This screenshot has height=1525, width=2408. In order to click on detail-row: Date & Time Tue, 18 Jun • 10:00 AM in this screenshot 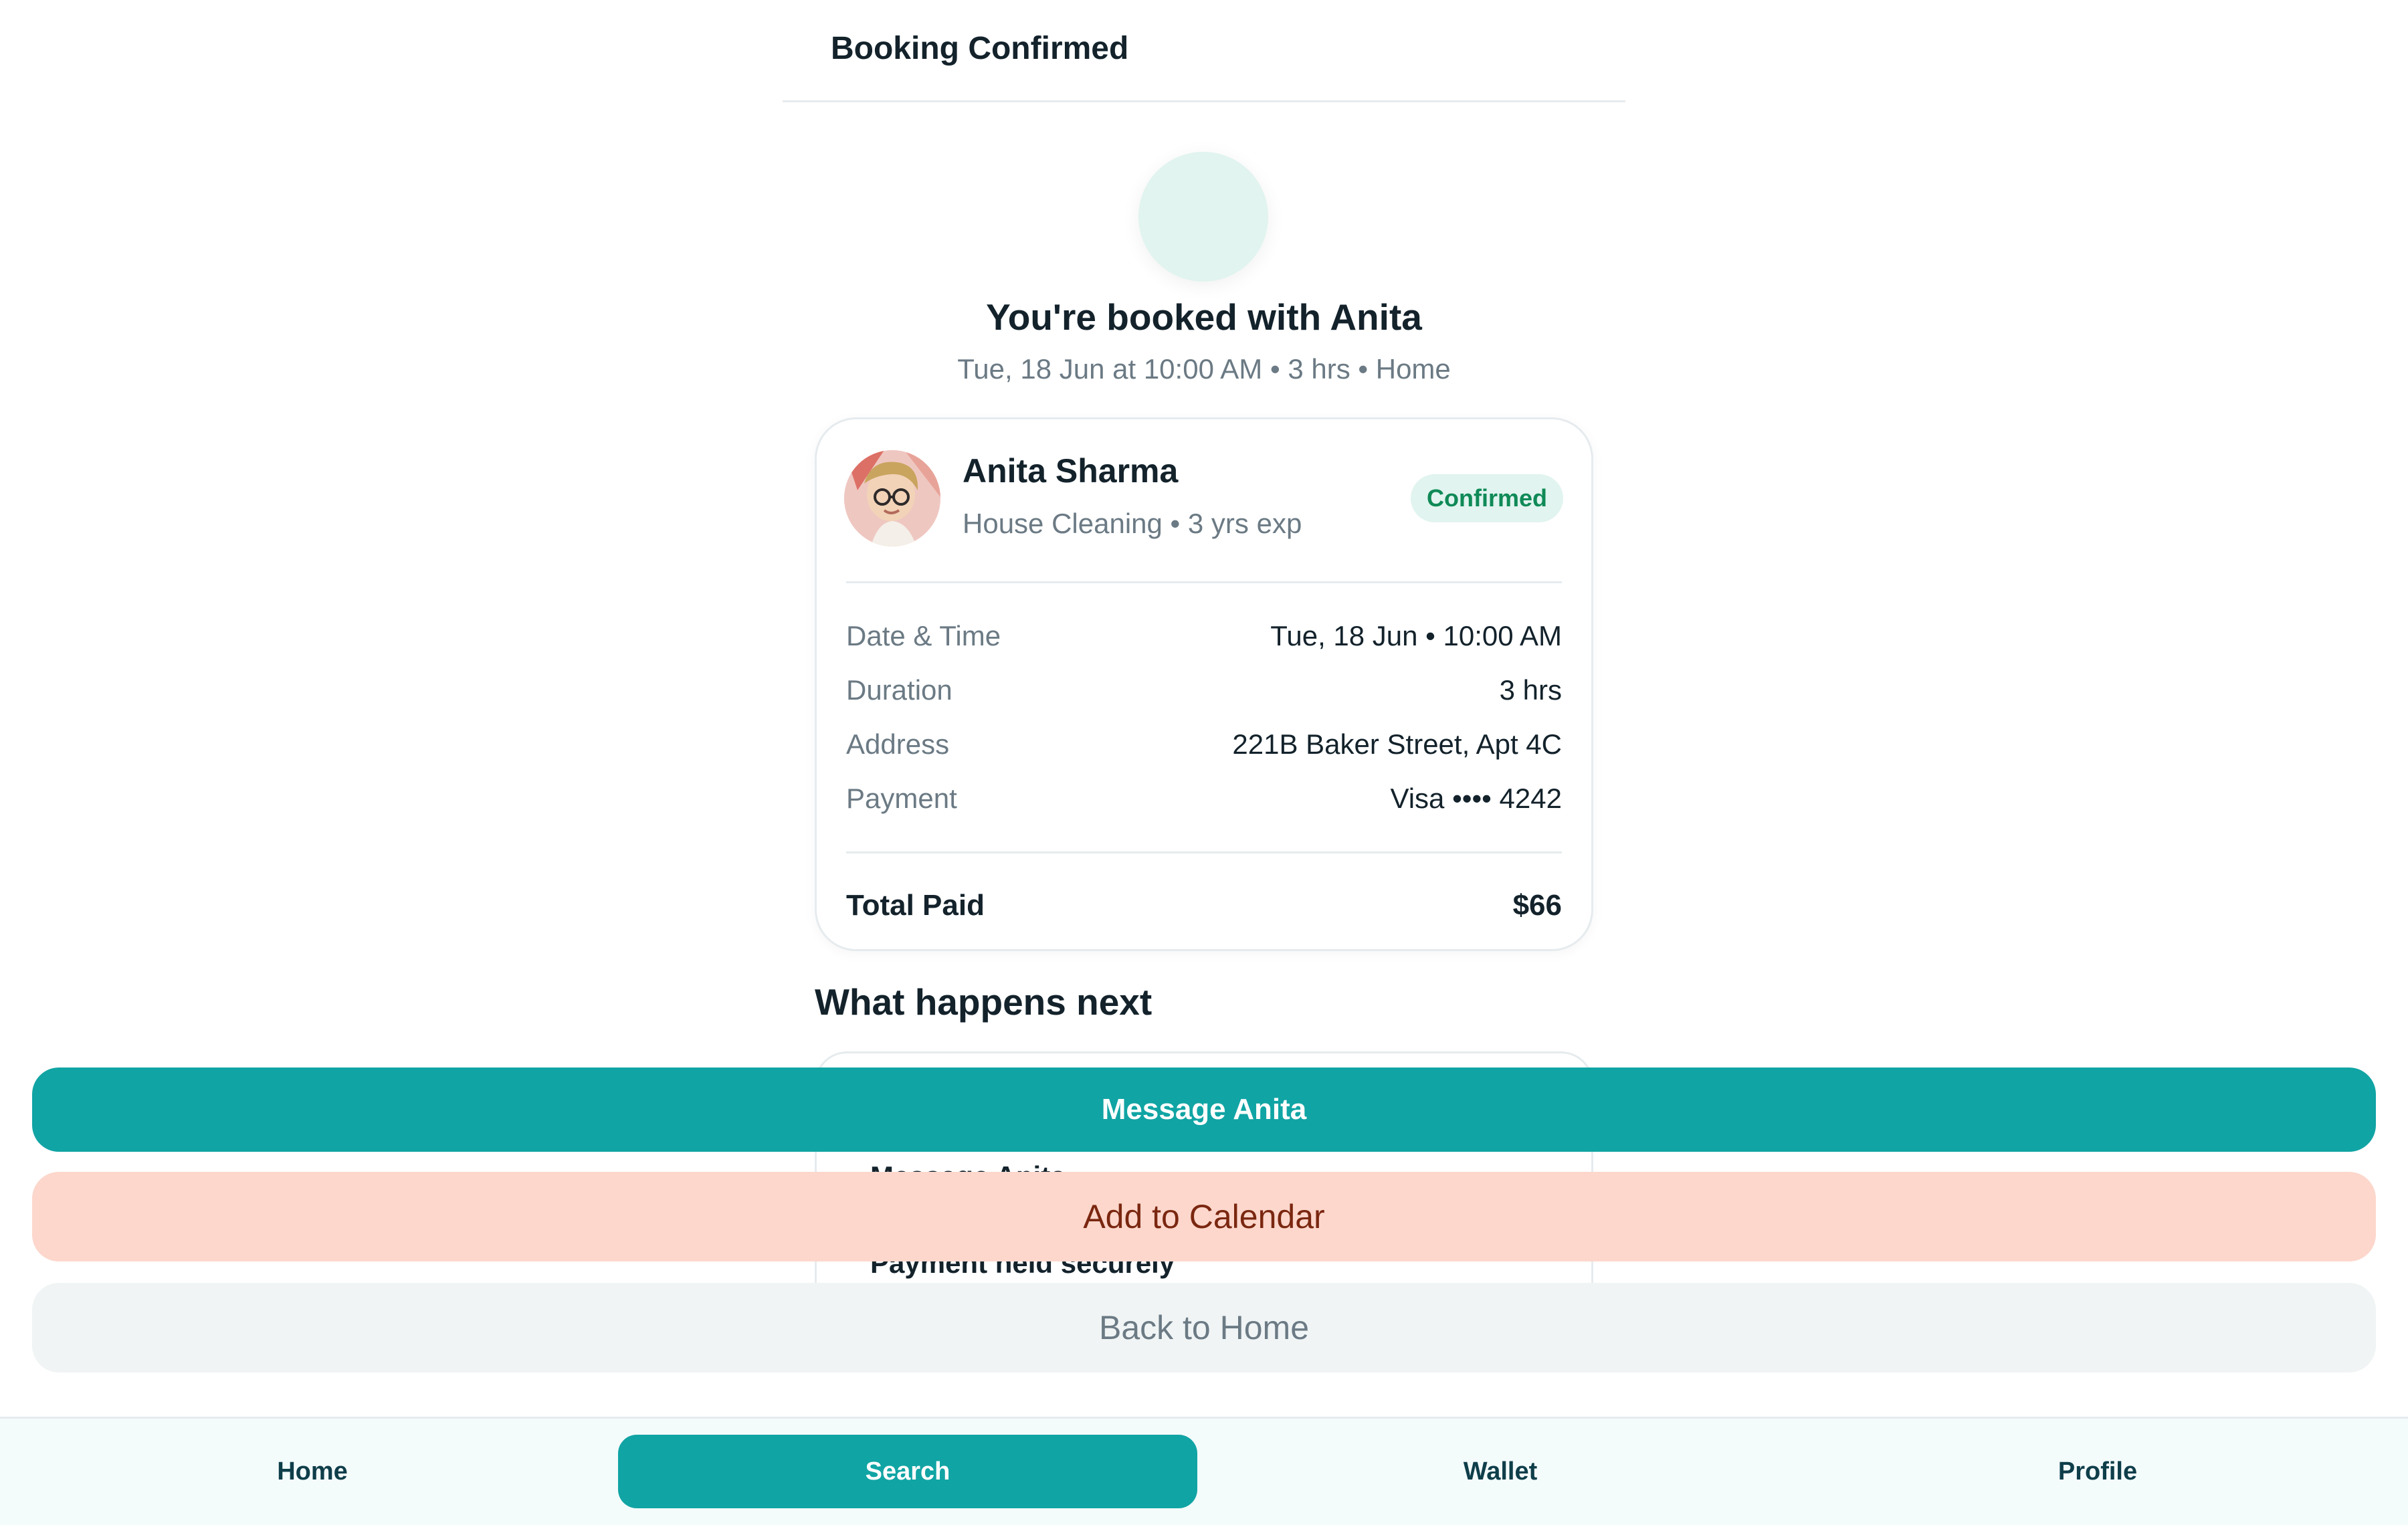, I will do `click(1204, 640)`.